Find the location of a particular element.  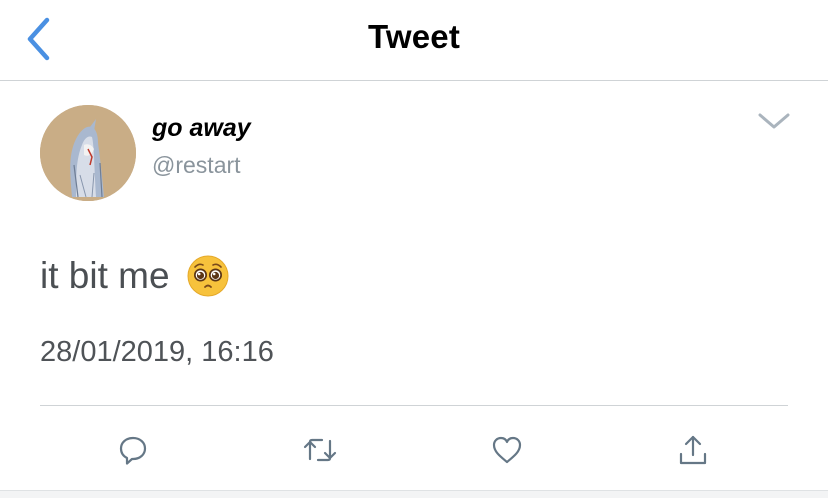

reply-button is located at coordinates (133, 450).